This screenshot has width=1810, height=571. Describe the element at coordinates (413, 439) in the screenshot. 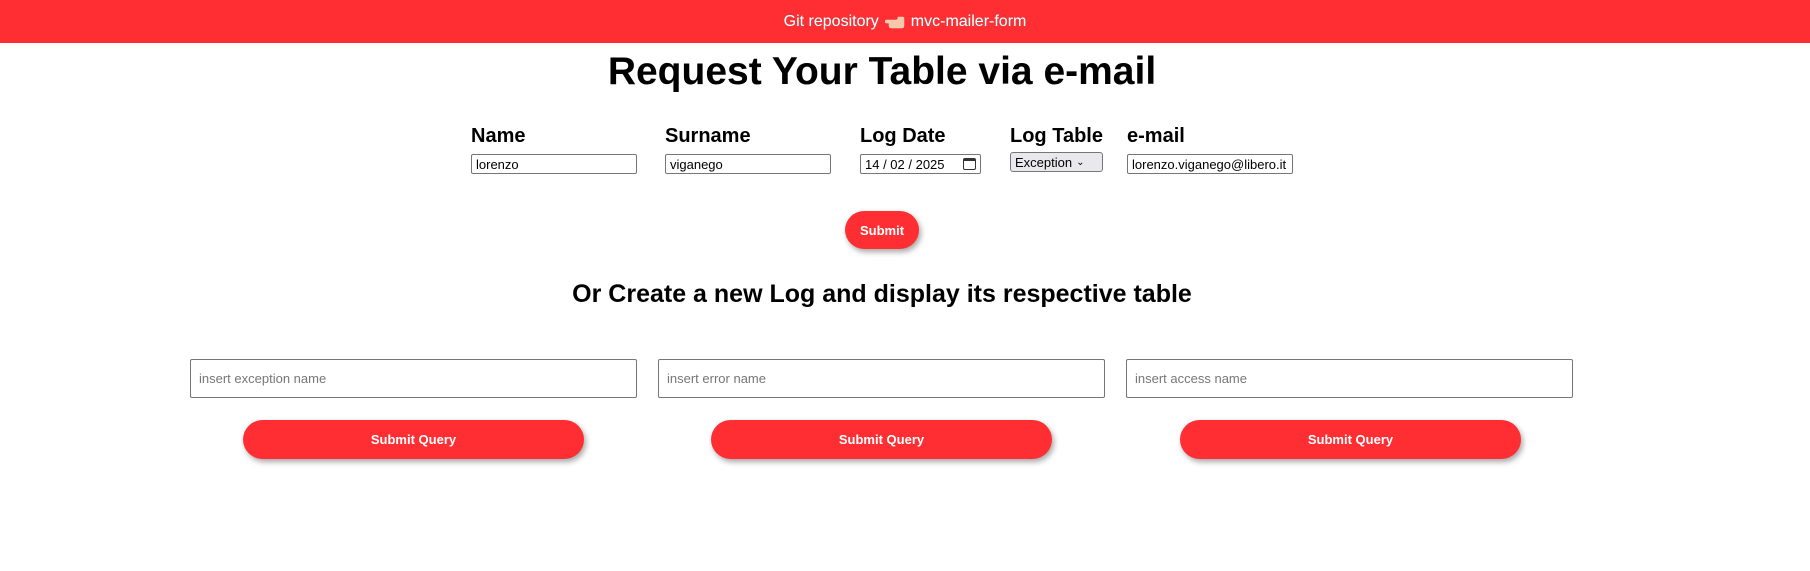

I see `submit-exception-button: Submit Query` at that location.